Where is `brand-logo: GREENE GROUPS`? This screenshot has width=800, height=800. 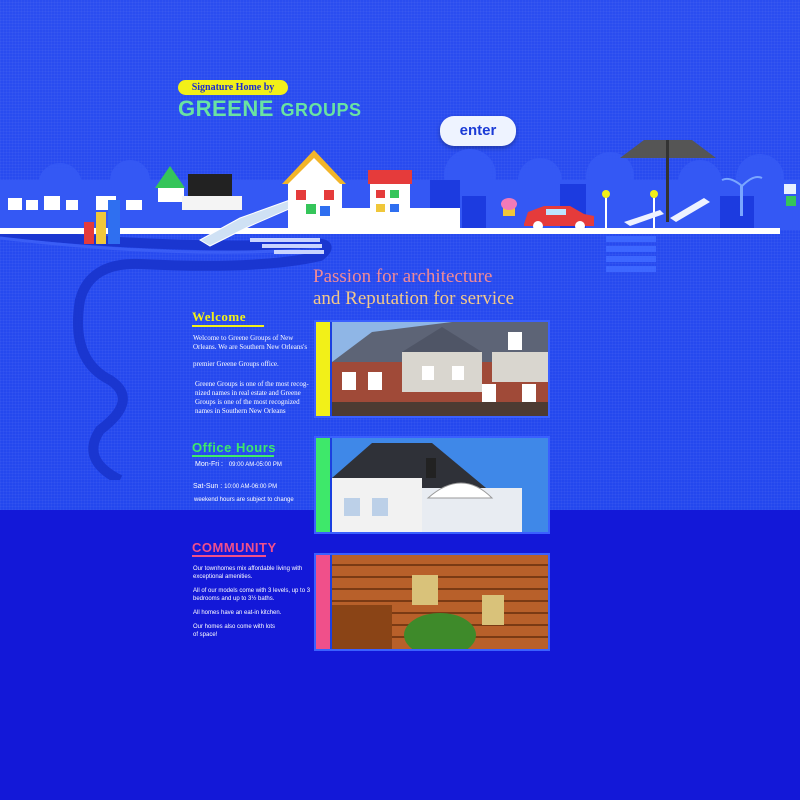 brand-logo: GREENE GROUPS is located at coordinates (270, 109).